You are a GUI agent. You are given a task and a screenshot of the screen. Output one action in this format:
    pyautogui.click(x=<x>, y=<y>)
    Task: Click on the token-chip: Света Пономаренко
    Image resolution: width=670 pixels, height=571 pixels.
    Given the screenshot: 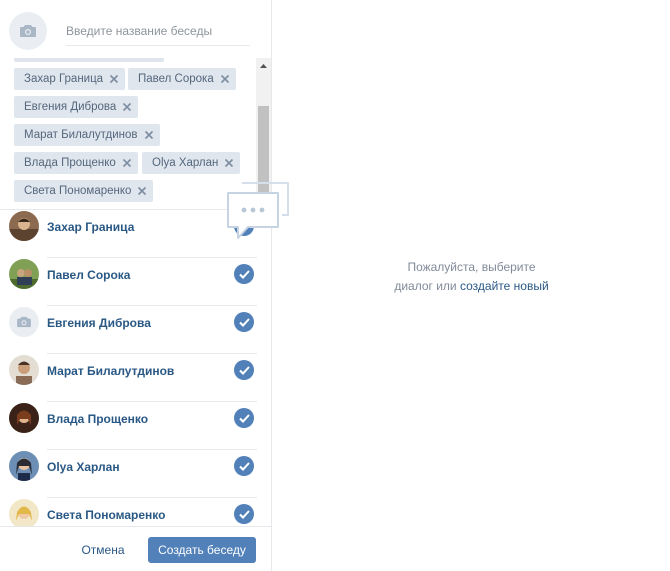 What is the action you would take?
    pyautogui.click(x=84, y=191)
    